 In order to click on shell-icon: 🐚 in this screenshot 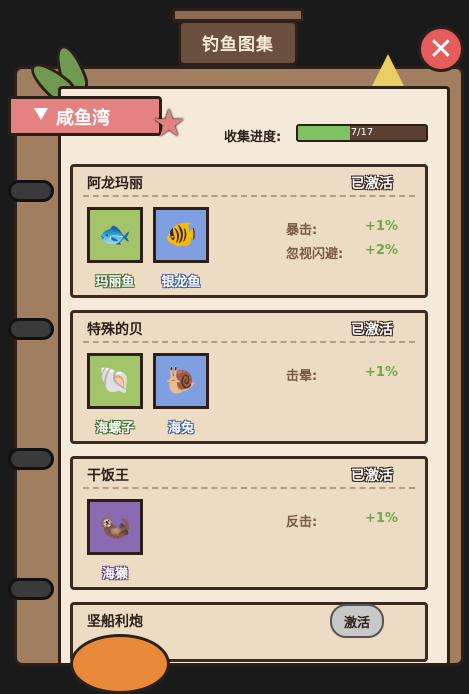, I will do `click(115, 381)`.